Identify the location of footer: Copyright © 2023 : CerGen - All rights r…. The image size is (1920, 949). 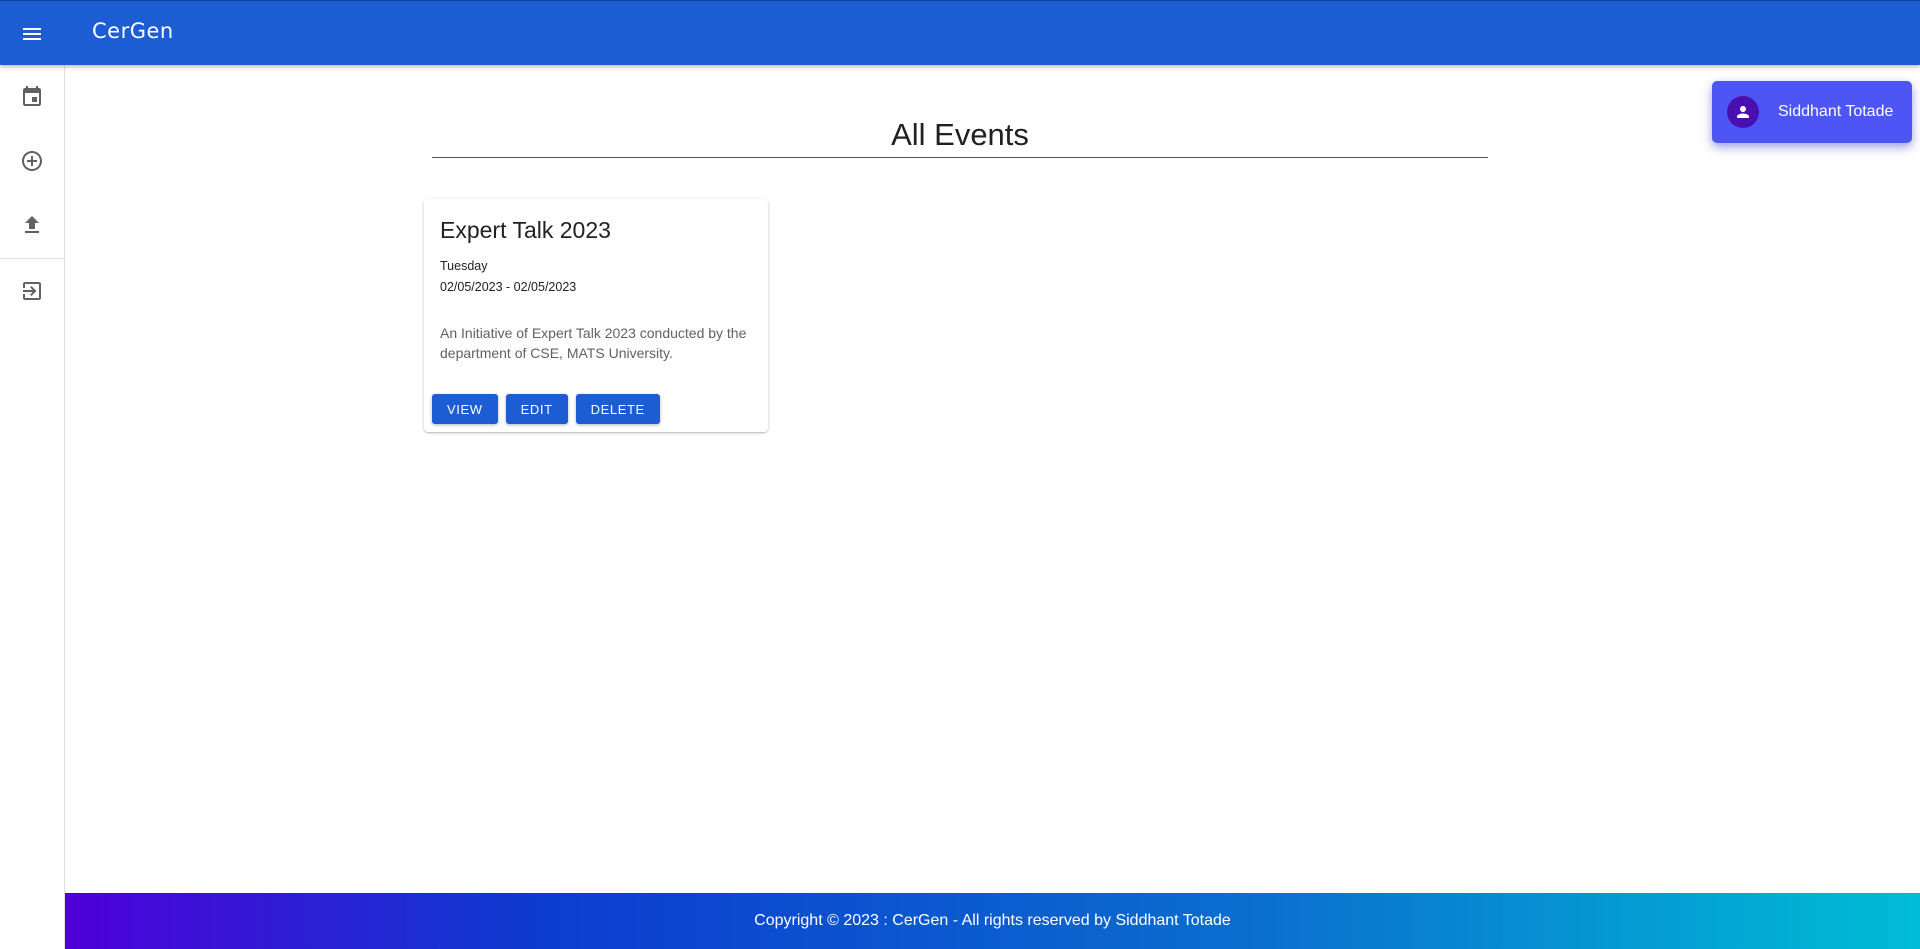
(992, 921).